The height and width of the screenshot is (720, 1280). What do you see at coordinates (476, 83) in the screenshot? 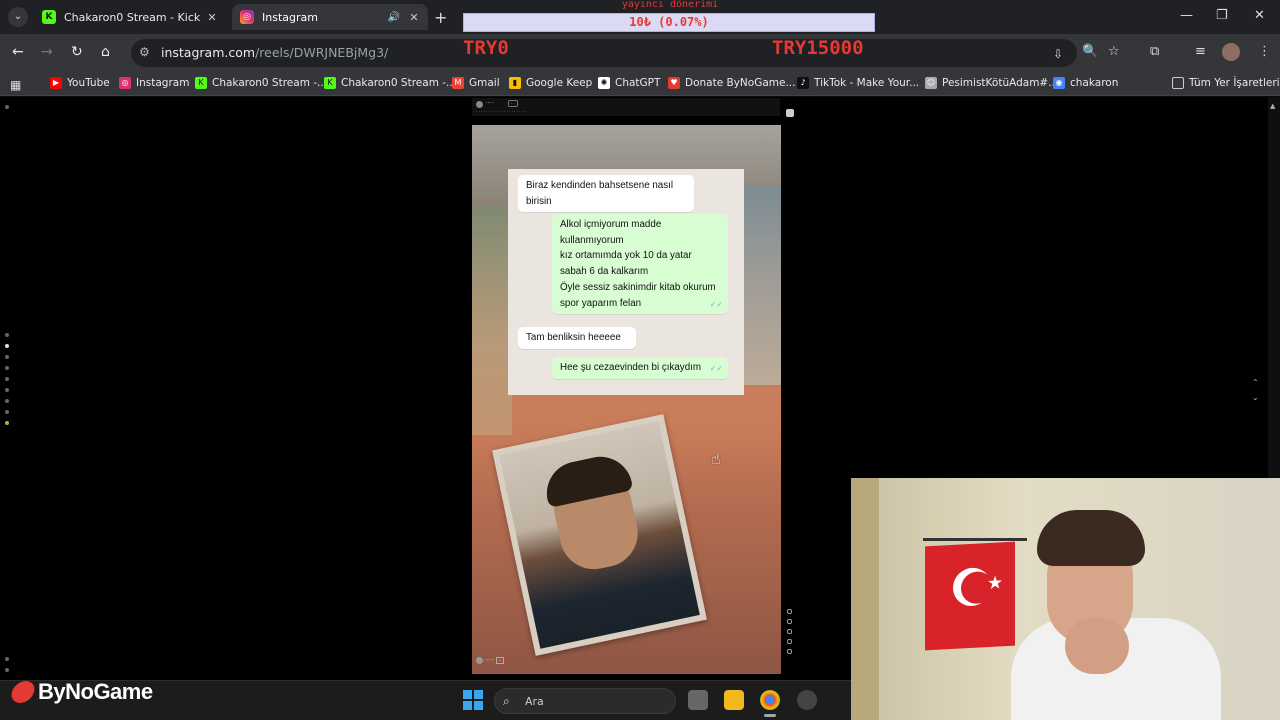
I see `bookmark-gmail: M Gmail` at bounding box center [476, 83].